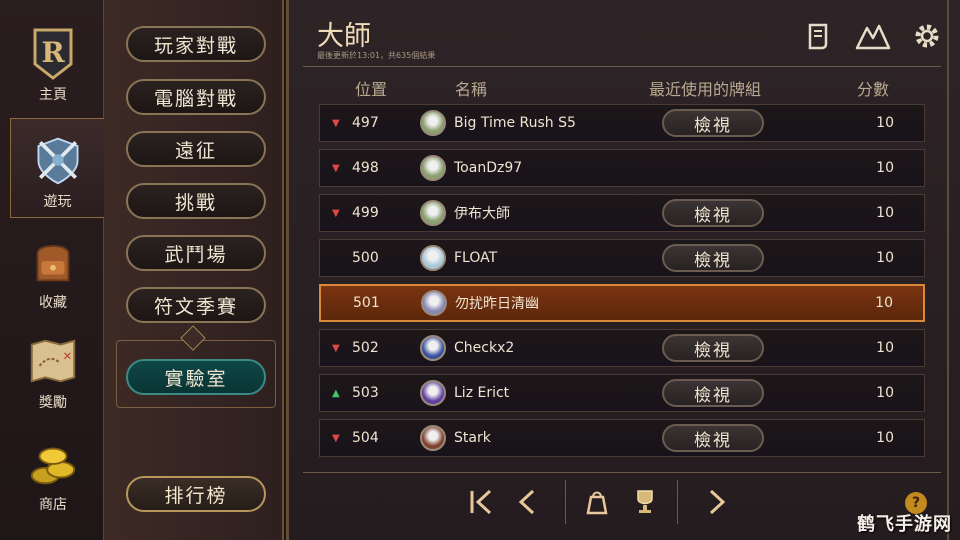 The image size is (960, 540). Describe the element at coordinates (196, 201) in the screenshot. I see `challenges-button: 挑戰` at that location.